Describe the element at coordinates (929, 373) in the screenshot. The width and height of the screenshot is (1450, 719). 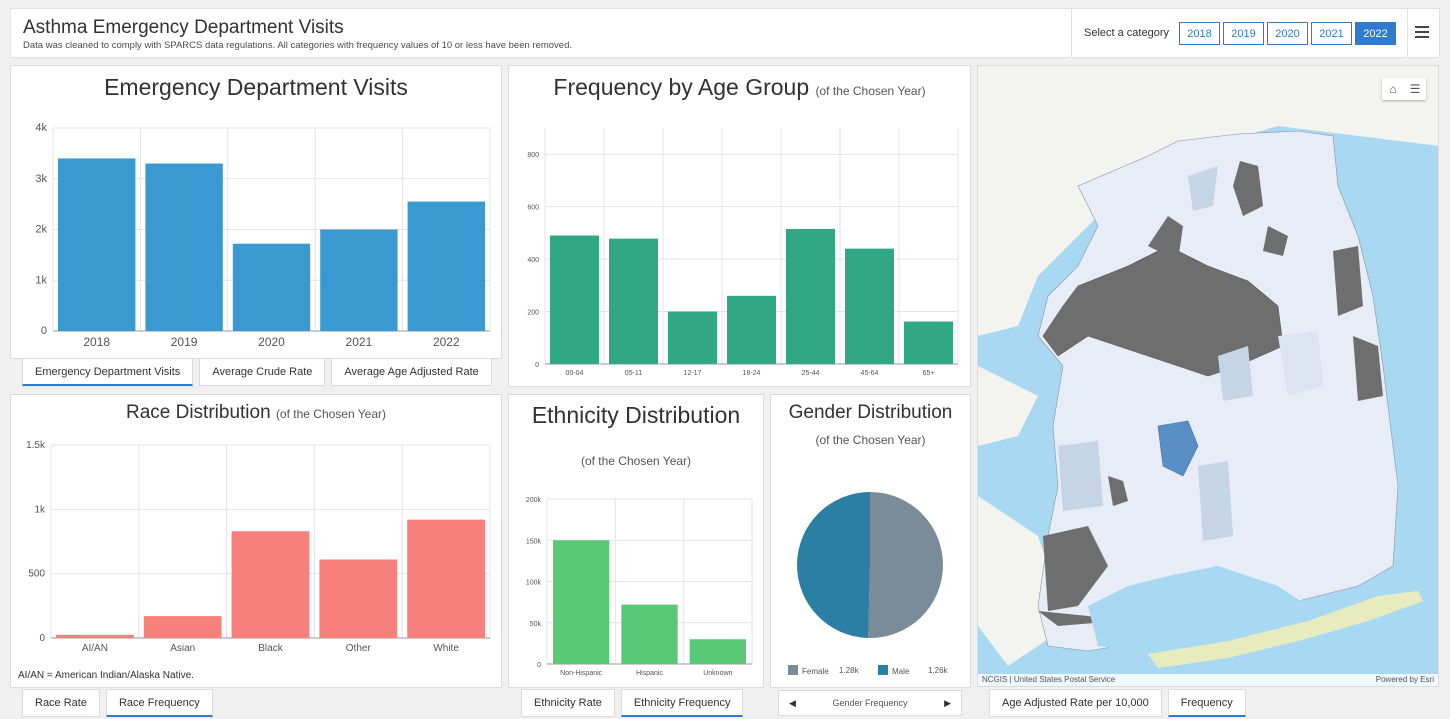
I see `x-tick-label: 65+` at that location.